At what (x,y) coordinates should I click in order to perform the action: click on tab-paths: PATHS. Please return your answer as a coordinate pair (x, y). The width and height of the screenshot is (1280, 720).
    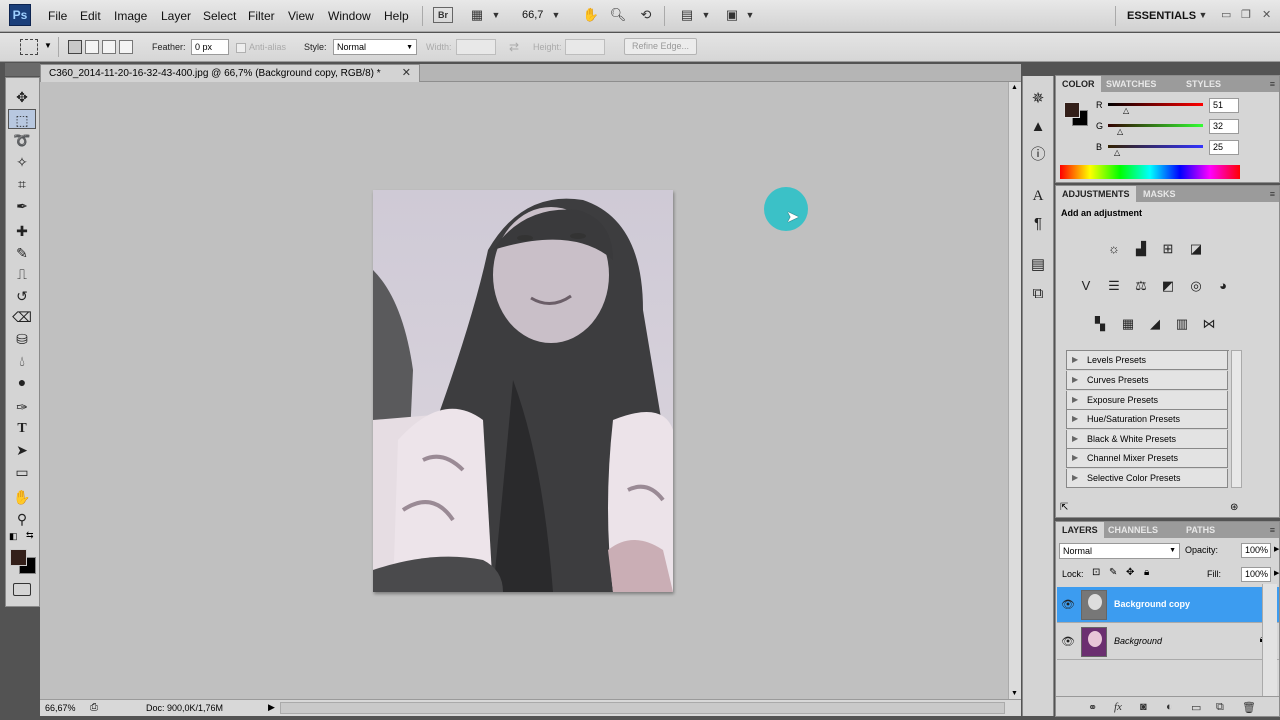
    Looking at the image, I should click on (1200, 530).